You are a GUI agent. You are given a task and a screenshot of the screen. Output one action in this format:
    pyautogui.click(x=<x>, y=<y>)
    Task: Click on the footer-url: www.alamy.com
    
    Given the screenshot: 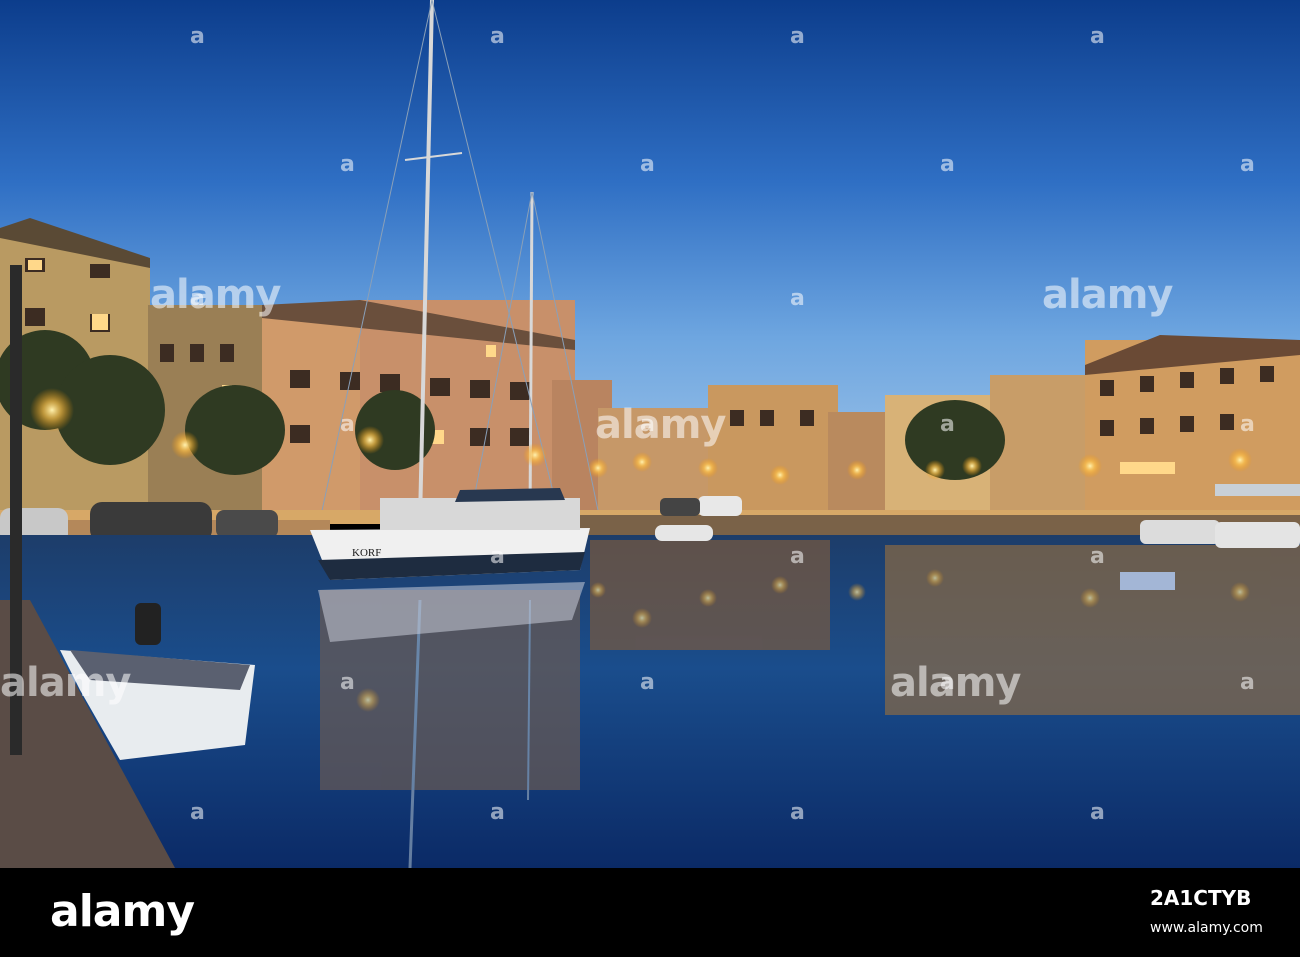 What is the action you would take?
    pyautogui.click(x=1206, y=928)
    